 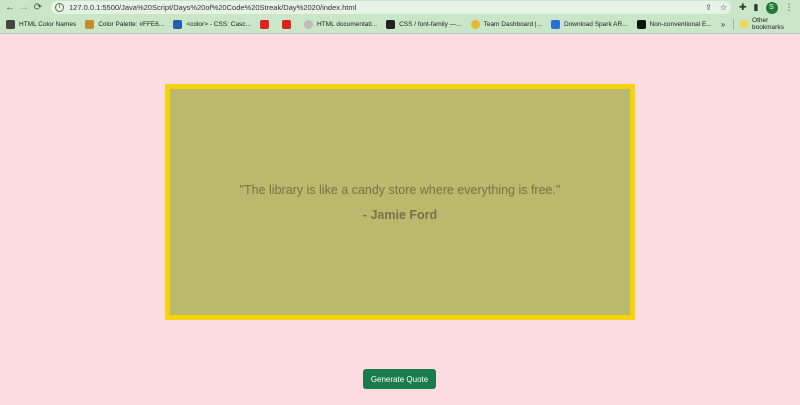 I want to click on side-panel-icon: ▮, so click(x=756, y=7).